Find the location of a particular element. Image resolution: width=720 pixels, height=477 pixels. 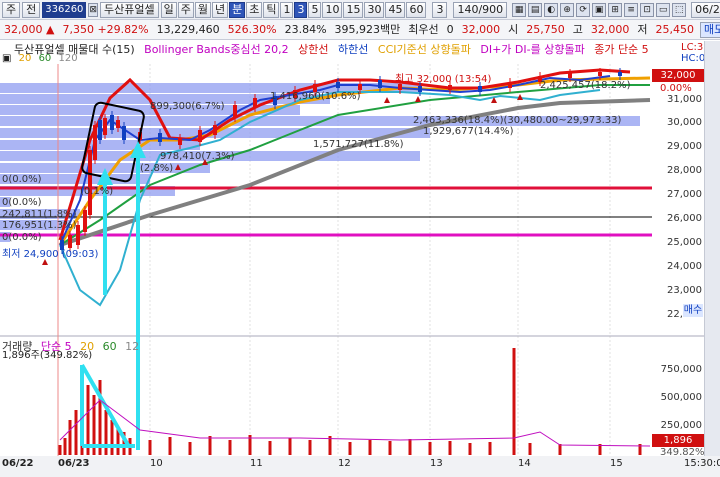

price-tick-label: 23,000 is located at coordinates (684, 290).